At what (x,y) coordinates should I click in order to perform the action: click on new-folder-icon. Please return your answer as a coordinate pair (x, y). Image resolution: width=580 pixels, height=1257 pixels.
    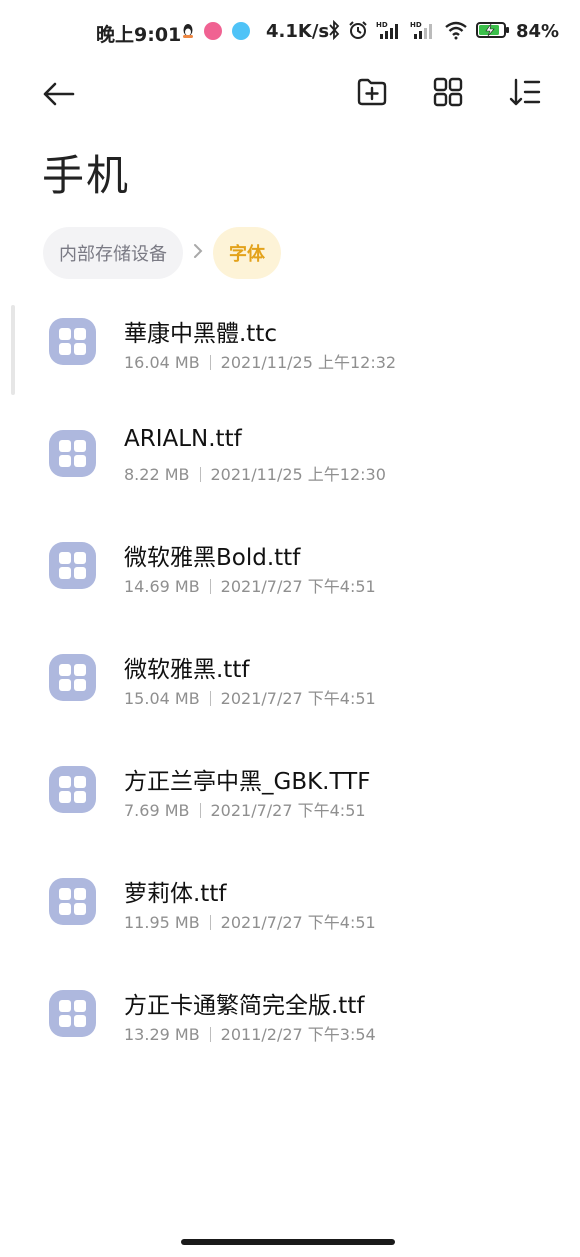
    Looking at the image, I should click on (372, 92).